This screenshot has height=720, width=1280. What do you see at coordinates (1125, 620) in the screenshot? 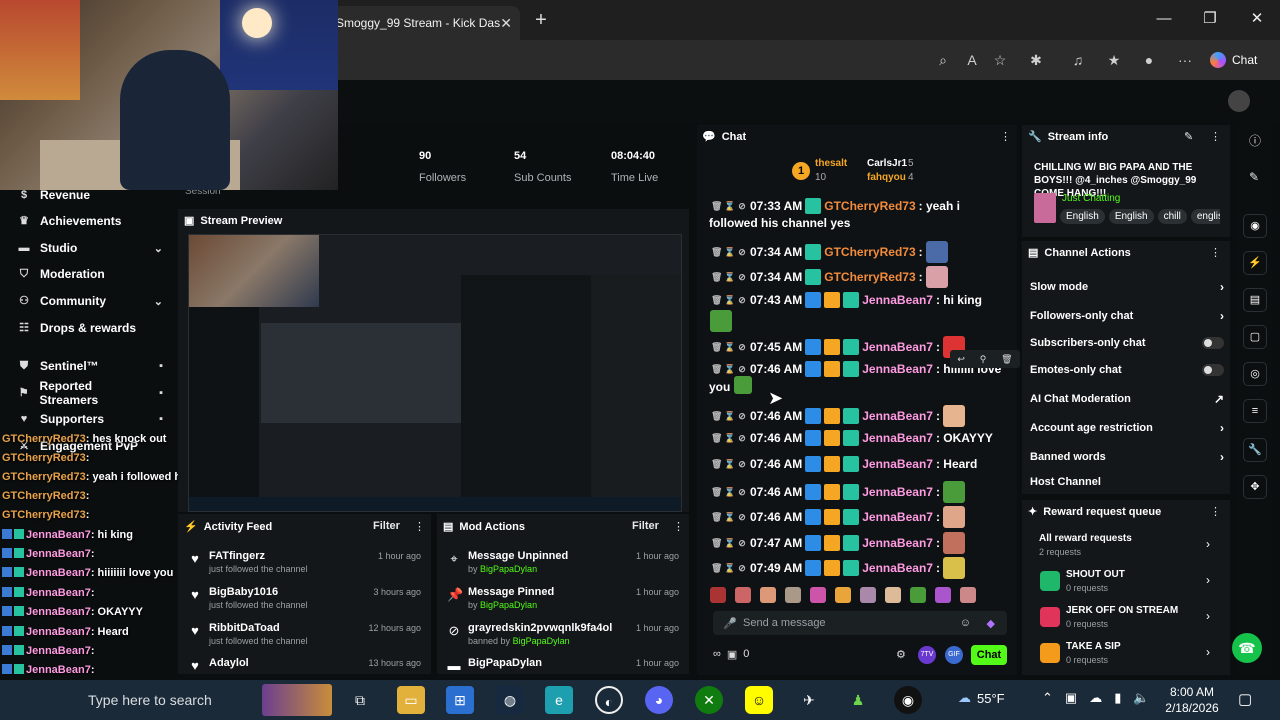
I see `reward-row: JERK OFF ON STREAM 0 requests ›` at bounding box center [1125, 620].